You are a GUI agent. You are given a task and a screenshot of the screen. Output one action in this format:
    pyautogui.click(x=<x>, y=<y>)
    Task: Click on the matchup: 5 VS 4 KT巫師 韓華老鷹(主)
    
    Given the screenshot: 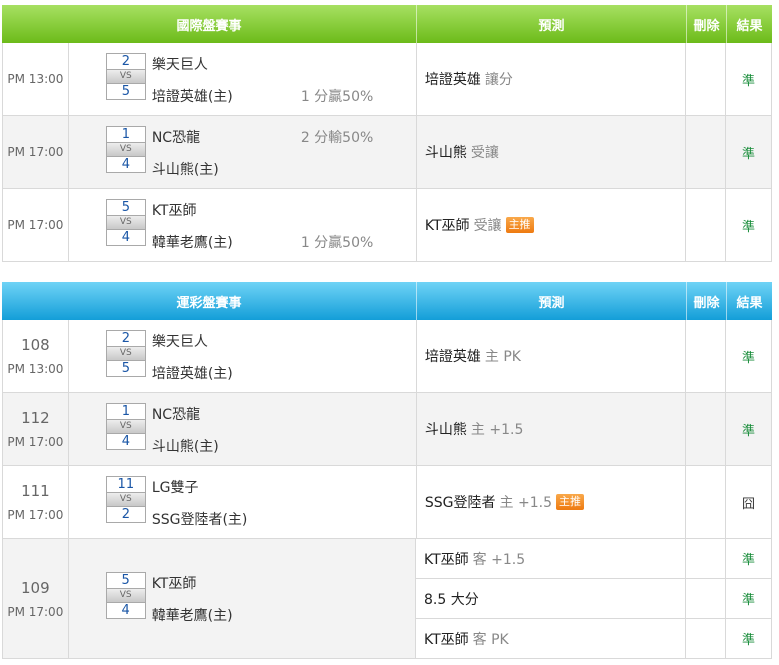 What is the action you would take?
    pyautogui.click(x=242, y=598)
    